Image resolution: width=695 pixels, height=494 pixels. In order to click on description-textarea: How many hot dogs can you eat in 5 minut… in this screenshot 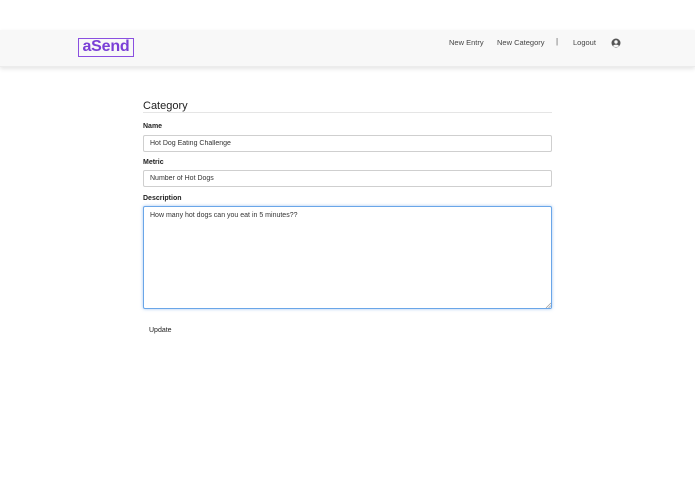, I will do `click(347, 257)`.